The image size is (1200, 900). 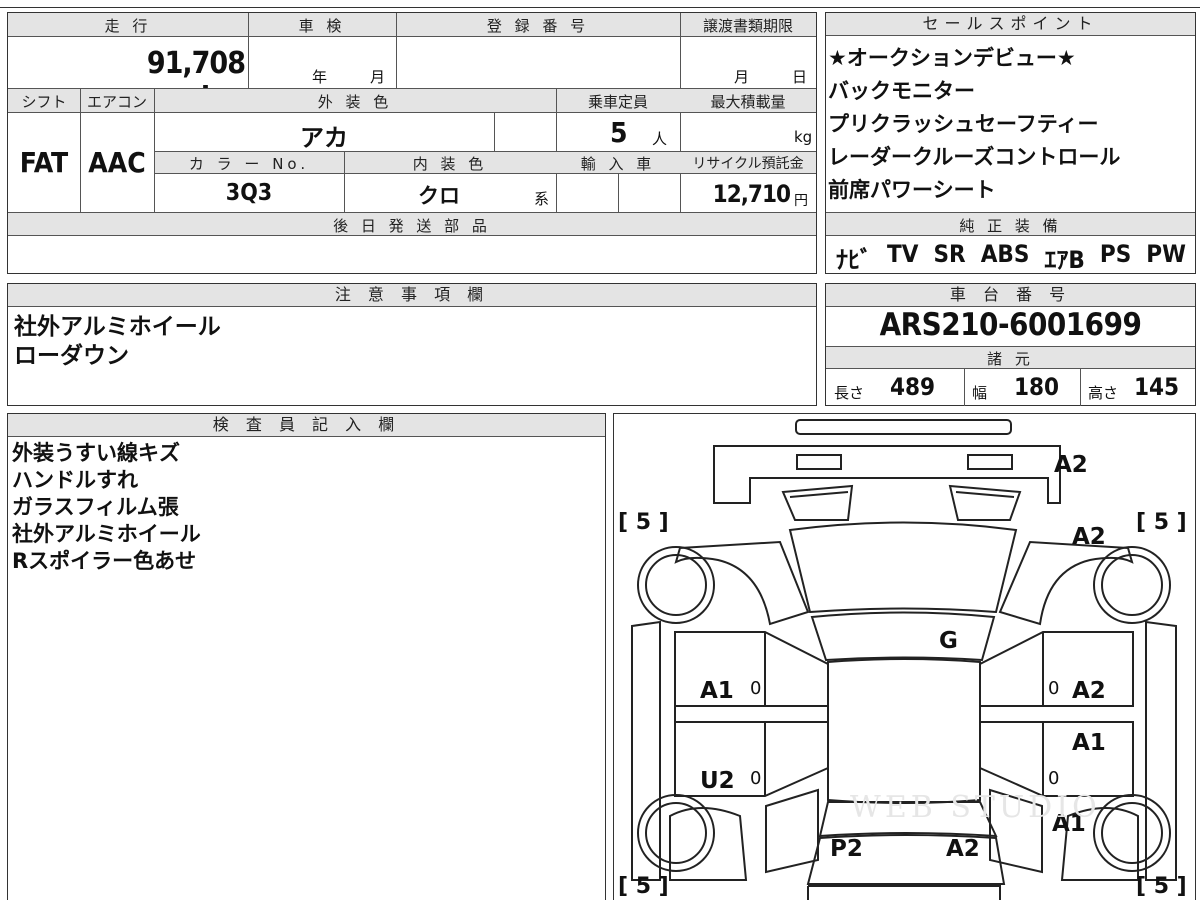 I want to click on interior-color-value: クロ, so click(x=439, y=196).